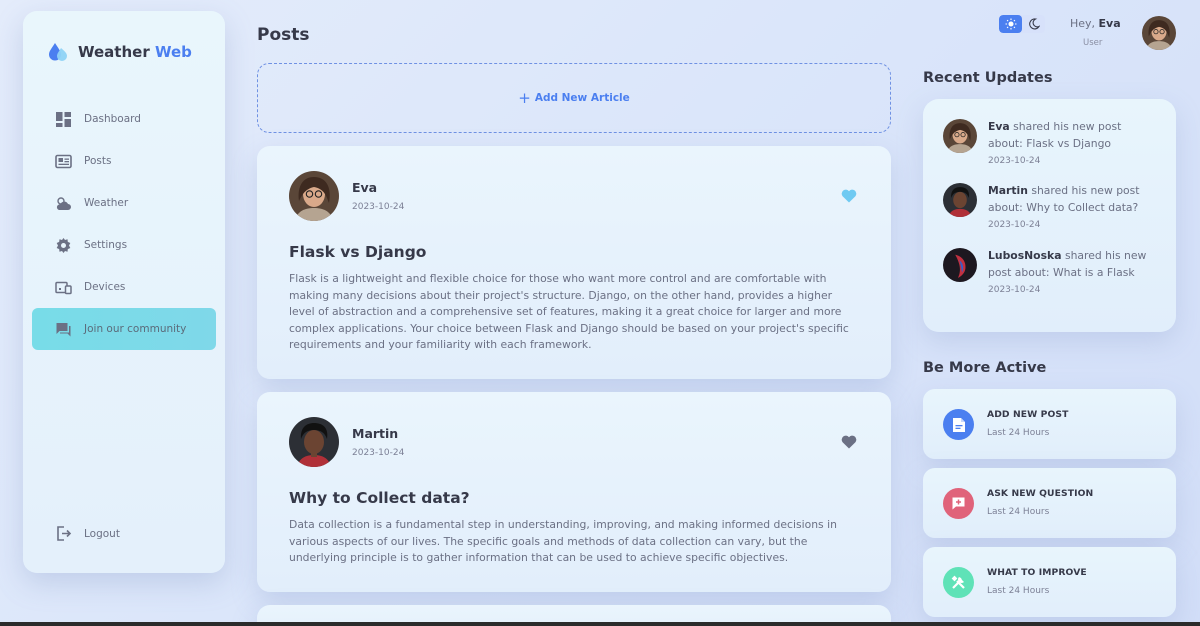  Describe the element at coordinates (1159, 33) in the screenshot. I see `profile-avatar` at that location.